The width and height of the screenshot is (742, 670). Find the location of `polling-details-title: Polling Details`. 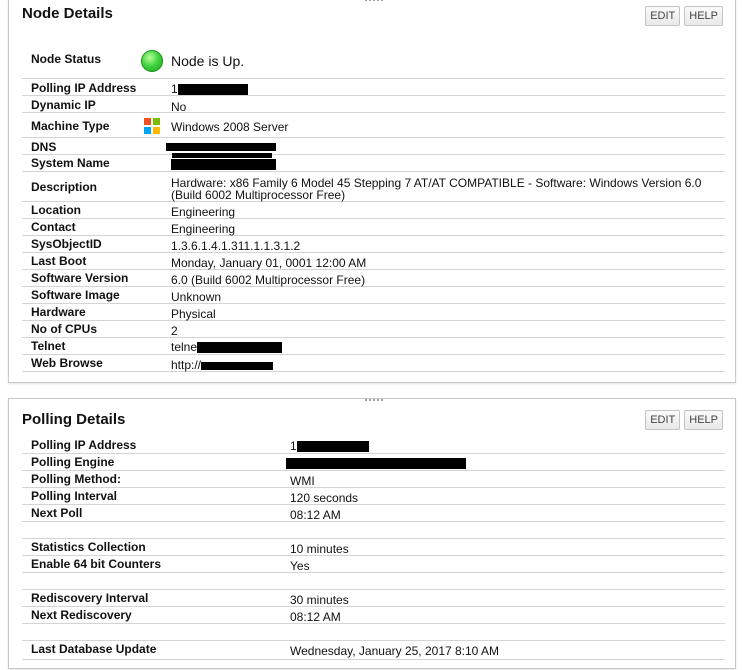

polling-details-title: Polling Details is located at coordinates (74, 419).